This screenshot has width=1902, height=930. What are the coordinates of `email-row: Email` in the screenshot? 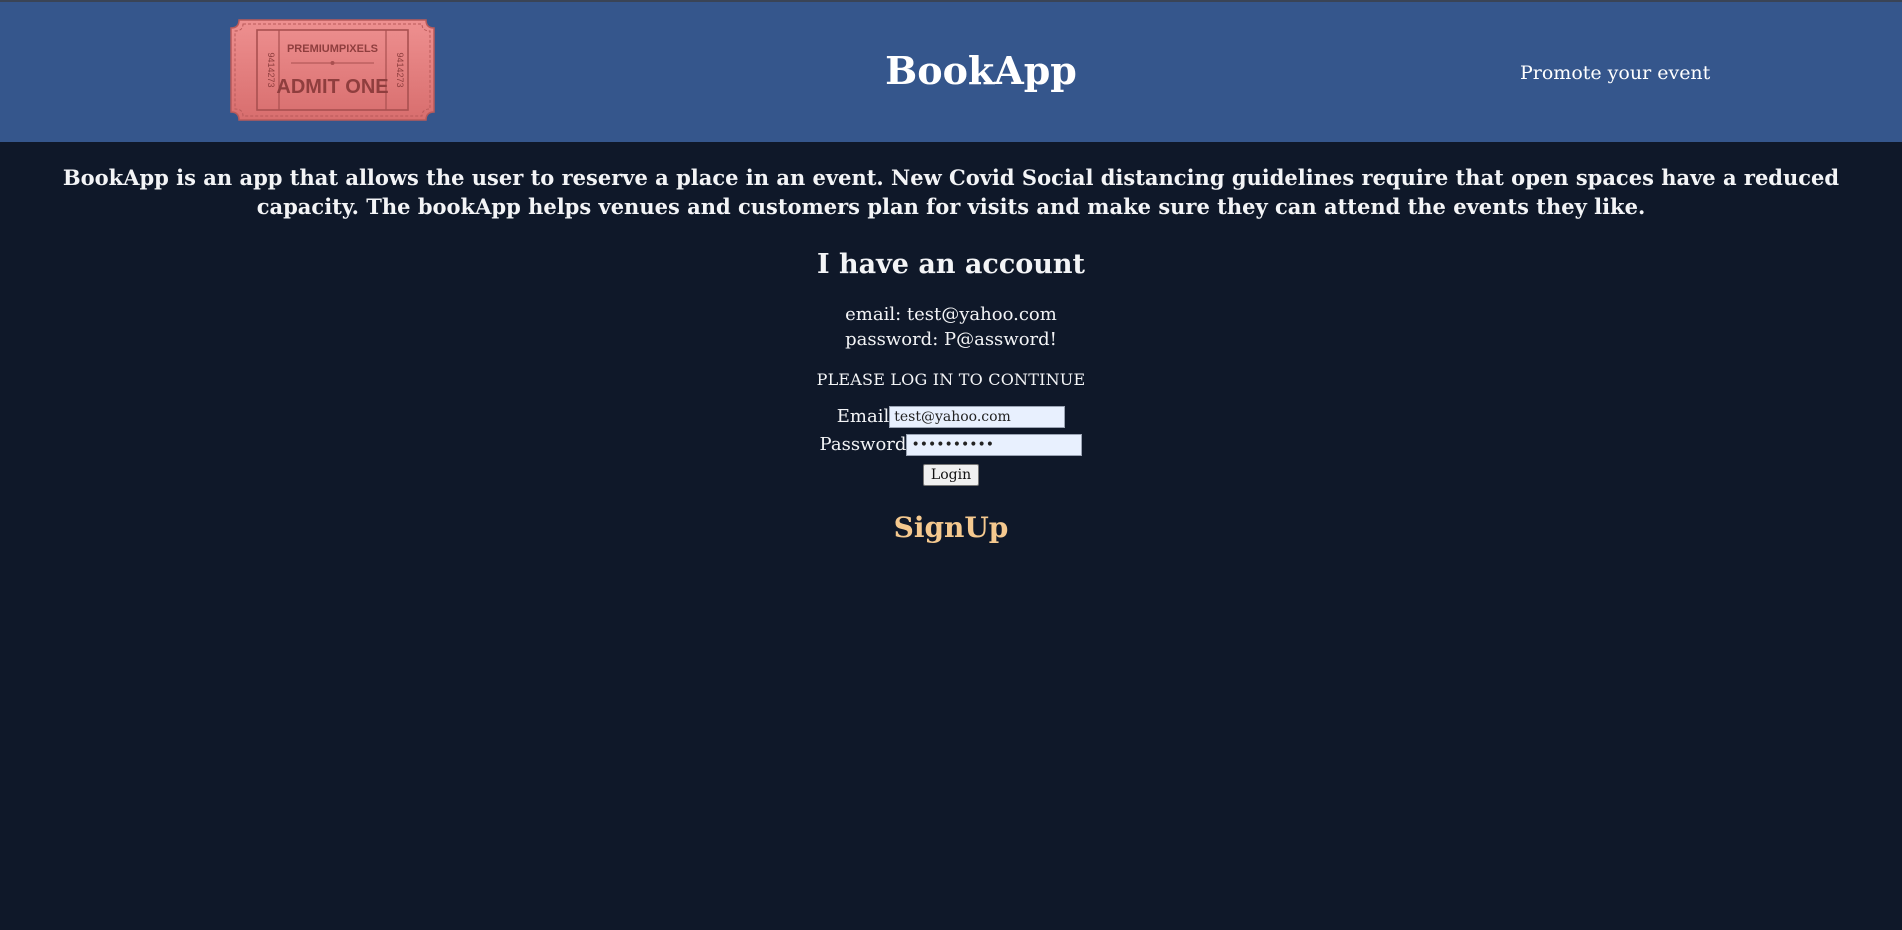 It's located at (951, 417).